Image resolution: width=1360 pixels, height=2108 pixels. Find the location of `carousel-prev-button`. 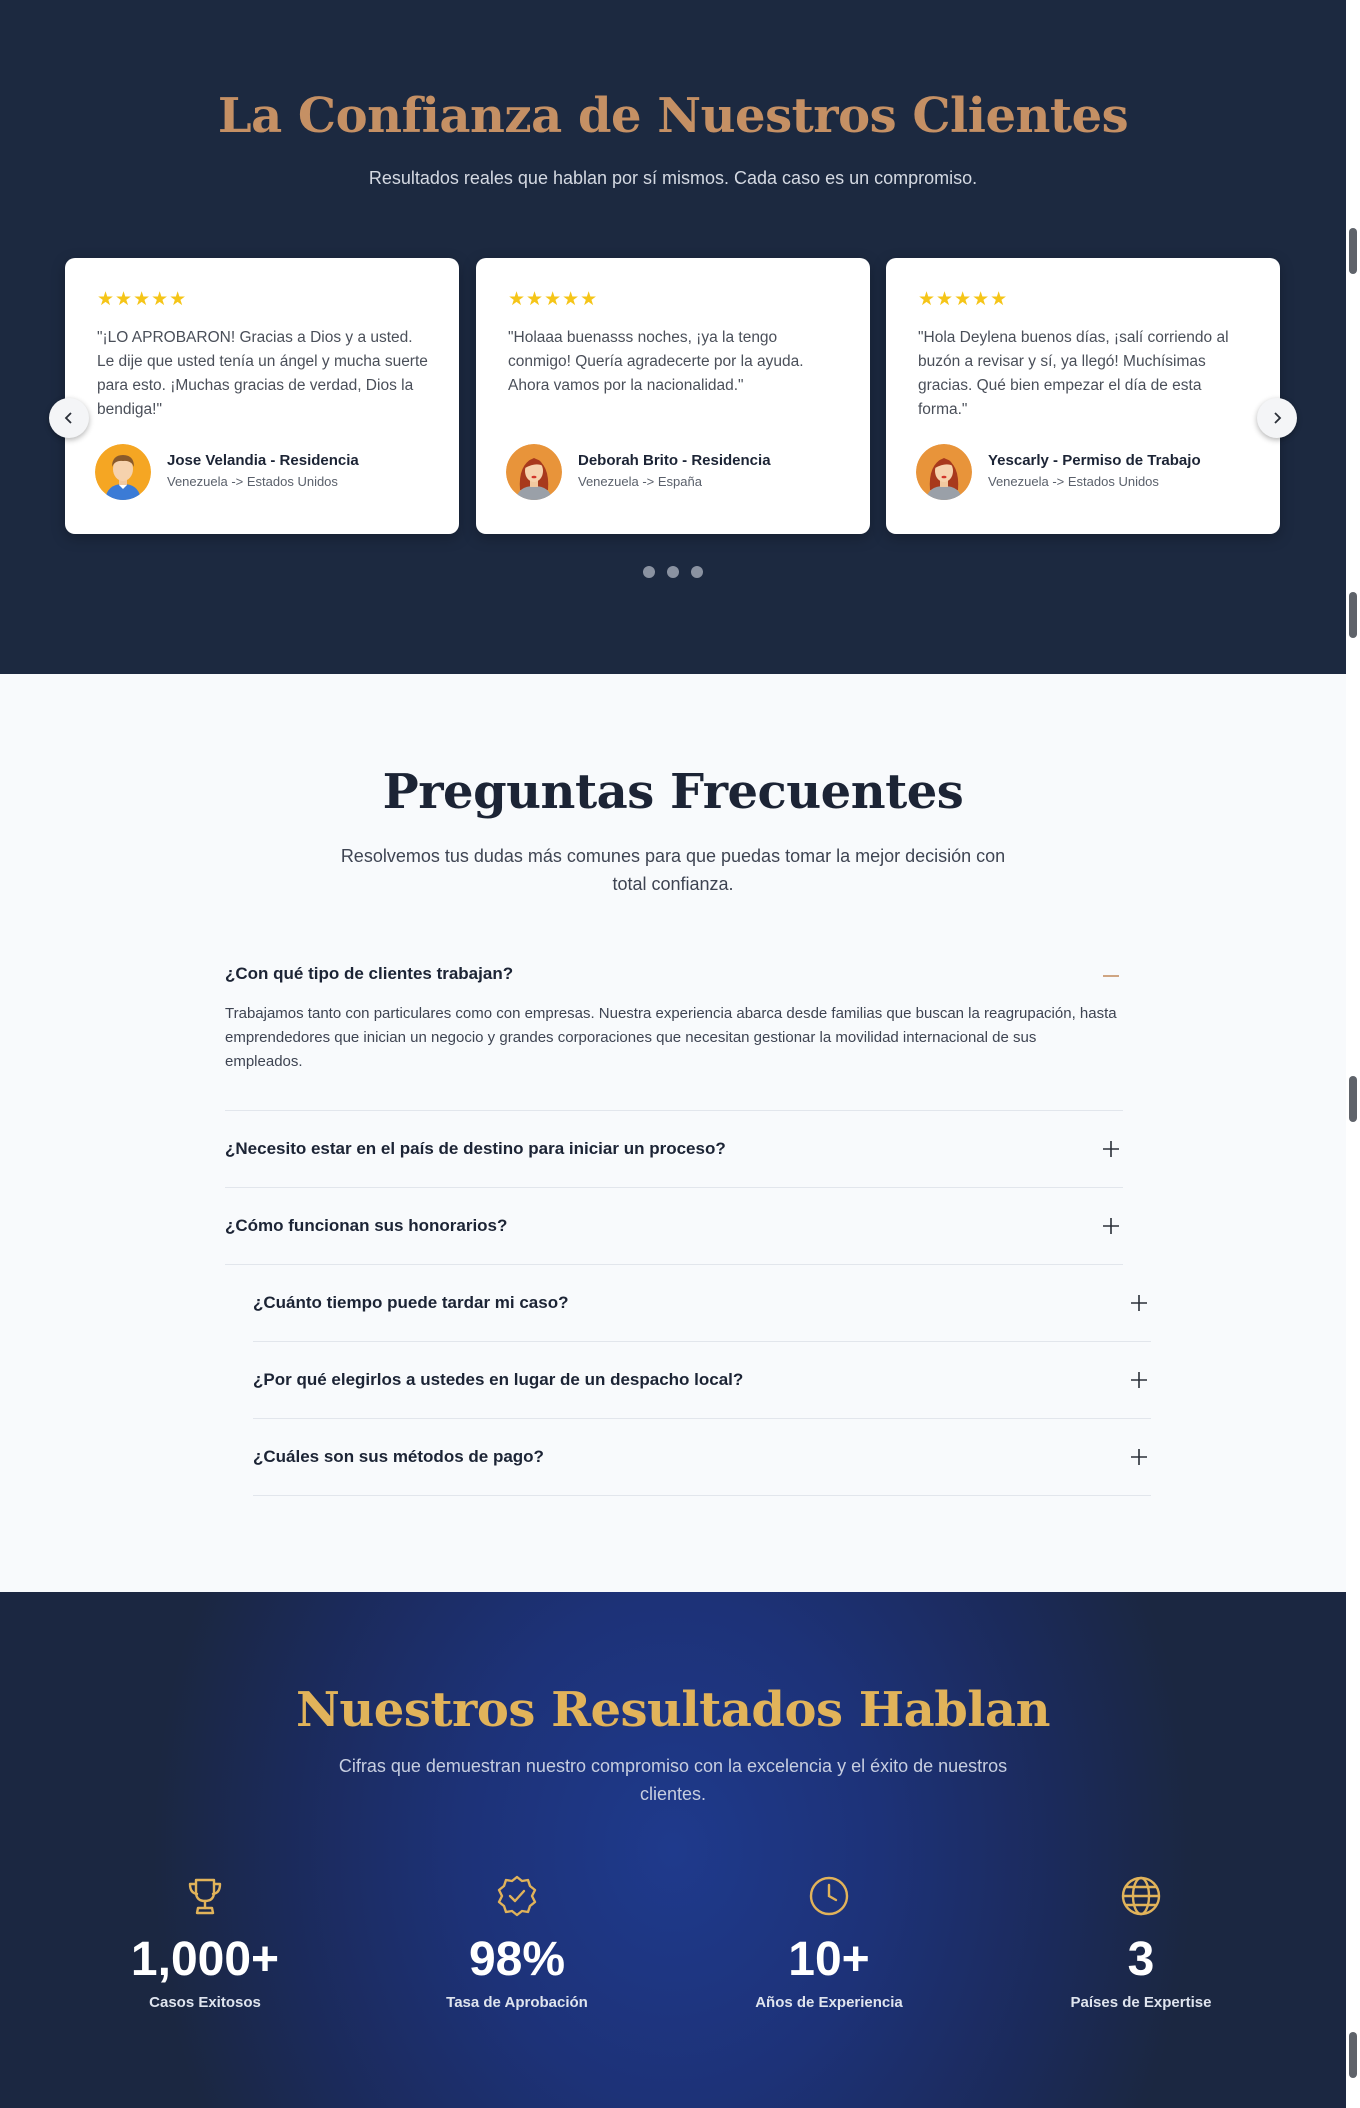

carousel-prev-button is located at coordinates (69, 418).